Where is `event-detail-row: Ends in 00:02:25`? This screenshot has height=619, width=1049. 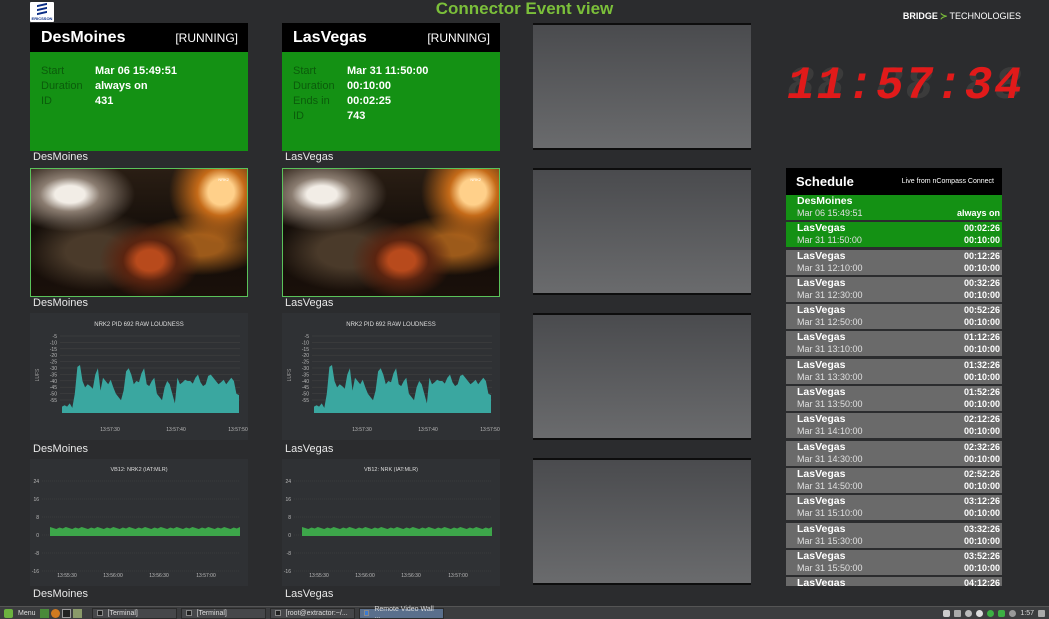 event-detail-row: Ends in 00:02:25 is located at coordinates (391, 101).